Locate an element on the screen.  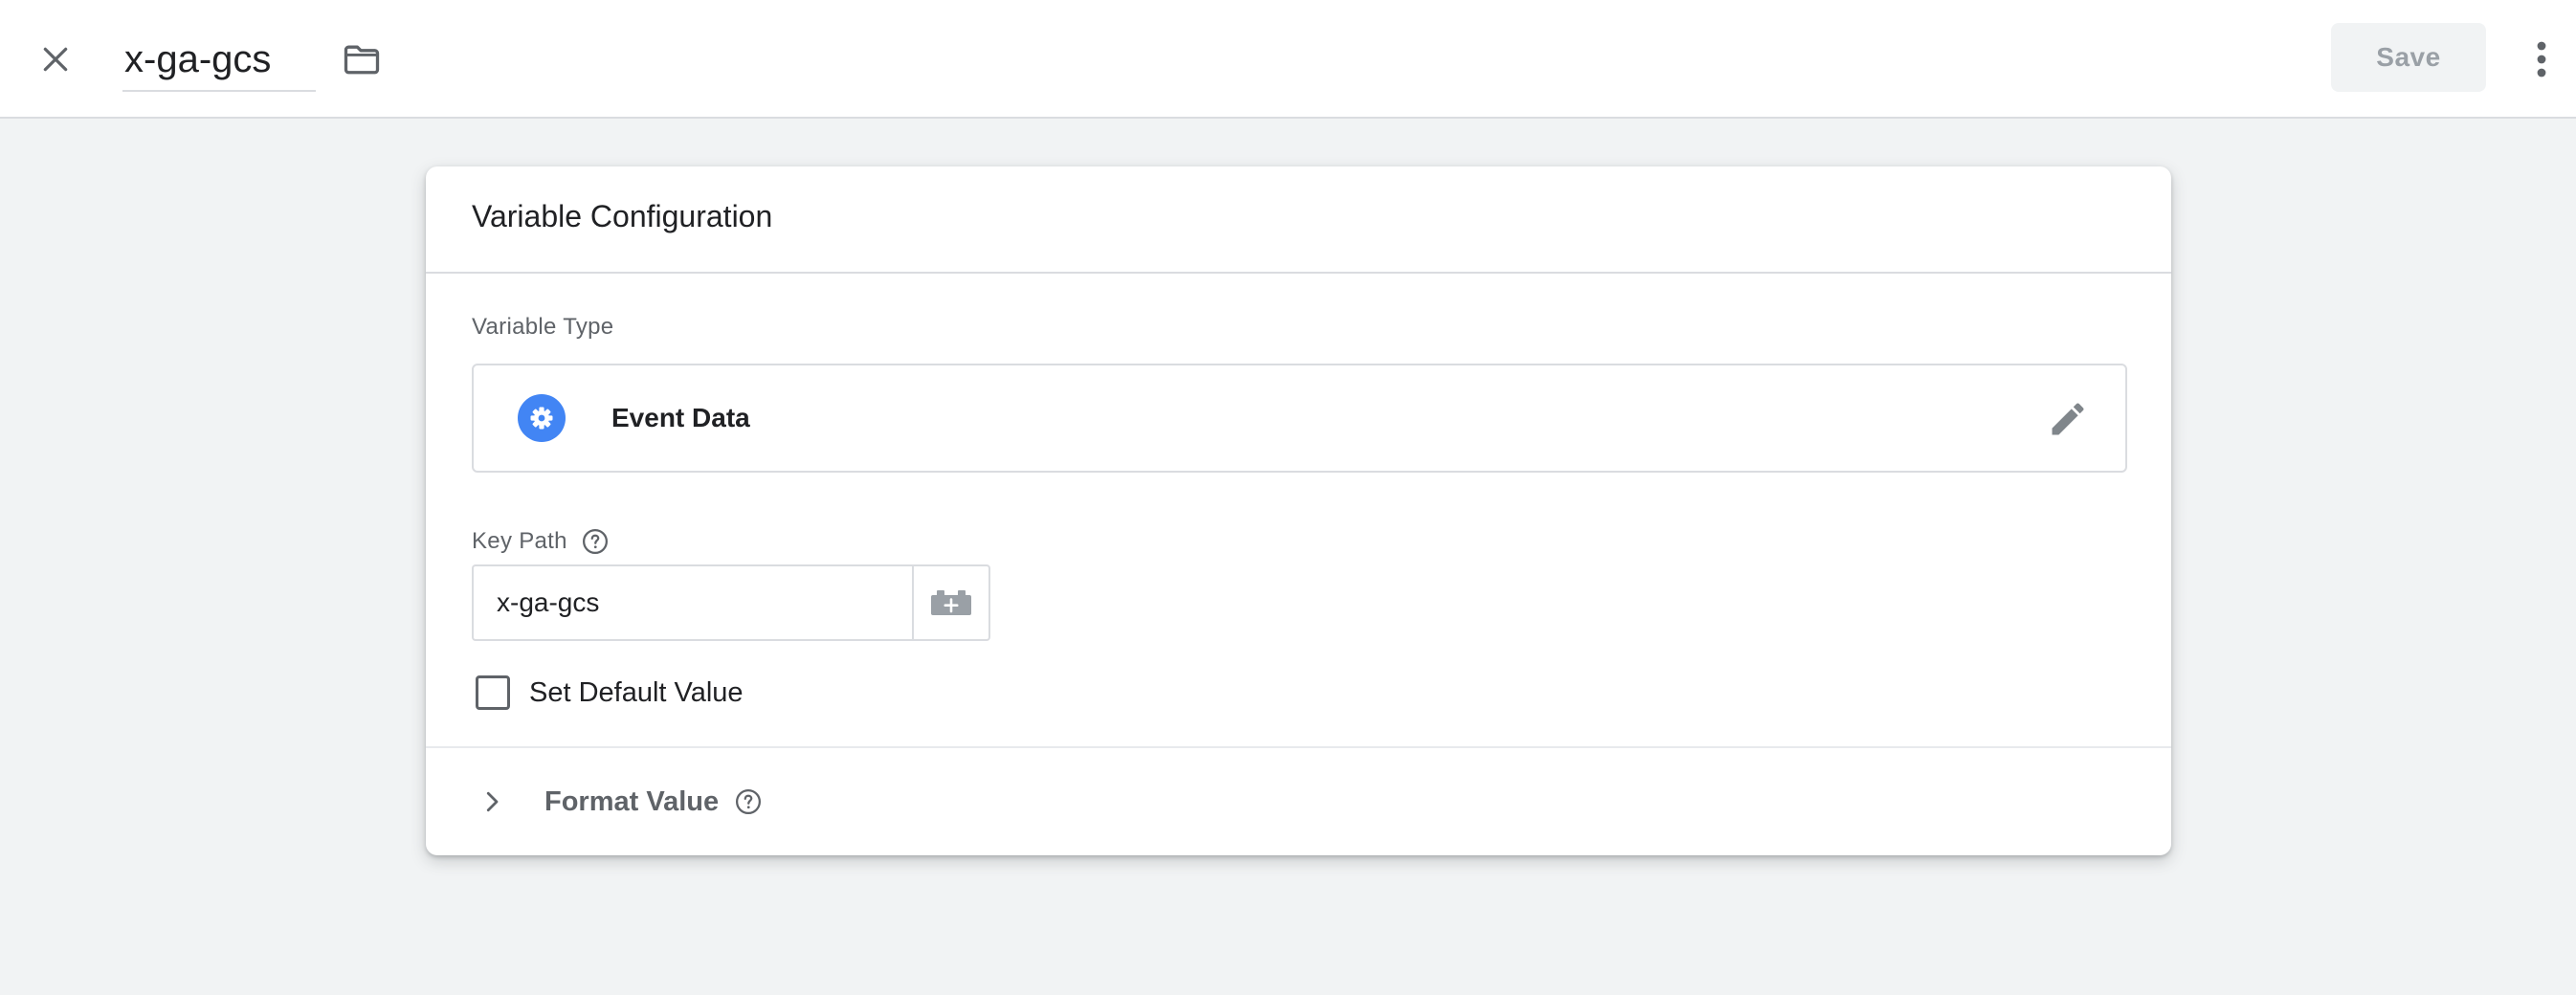
set-default-value-row: Set Default Value is located at coordinates (610, 693).